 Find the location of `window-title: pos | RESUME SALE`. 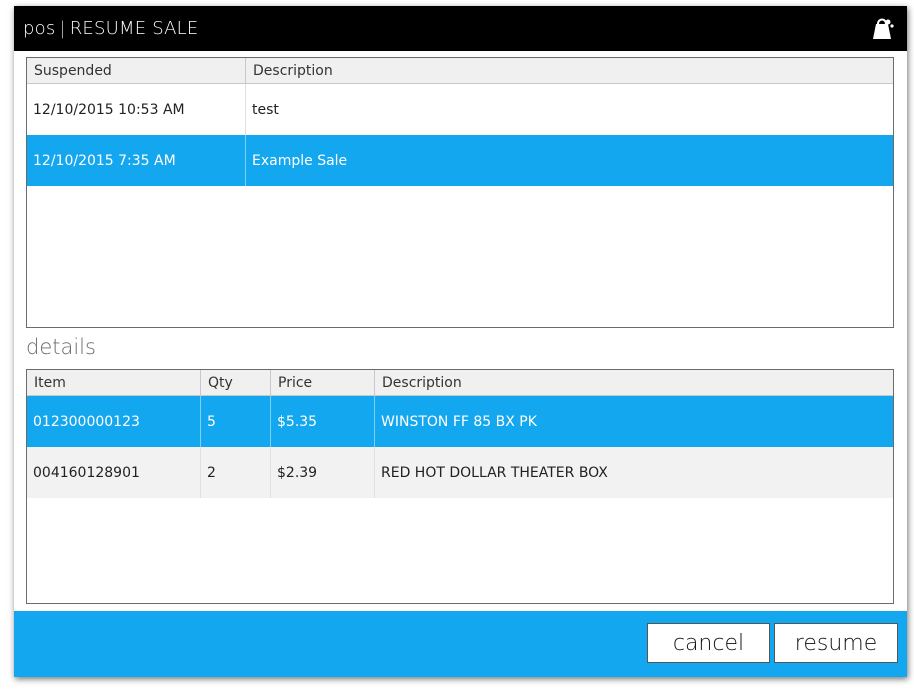

window-title: pos | RESUME SALE is located at coordinates (110, 28).